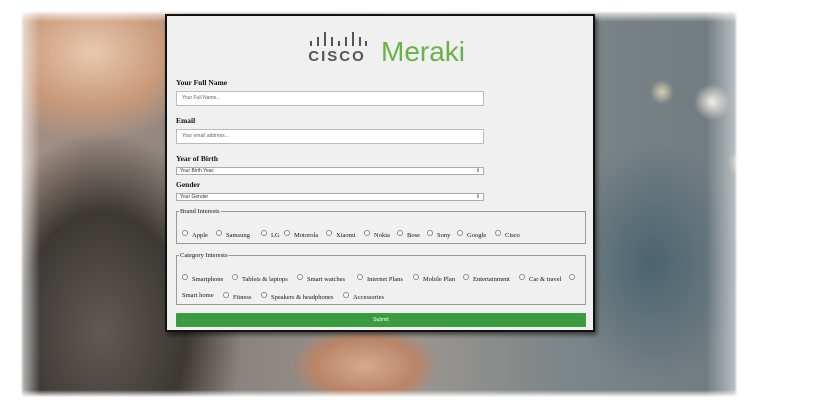 The width and height of the screenshot is (833, 402). What do you see at coordinates (186, 120) in the screenshot?
I see `email-label: Email` at bounding box center [186, 120].